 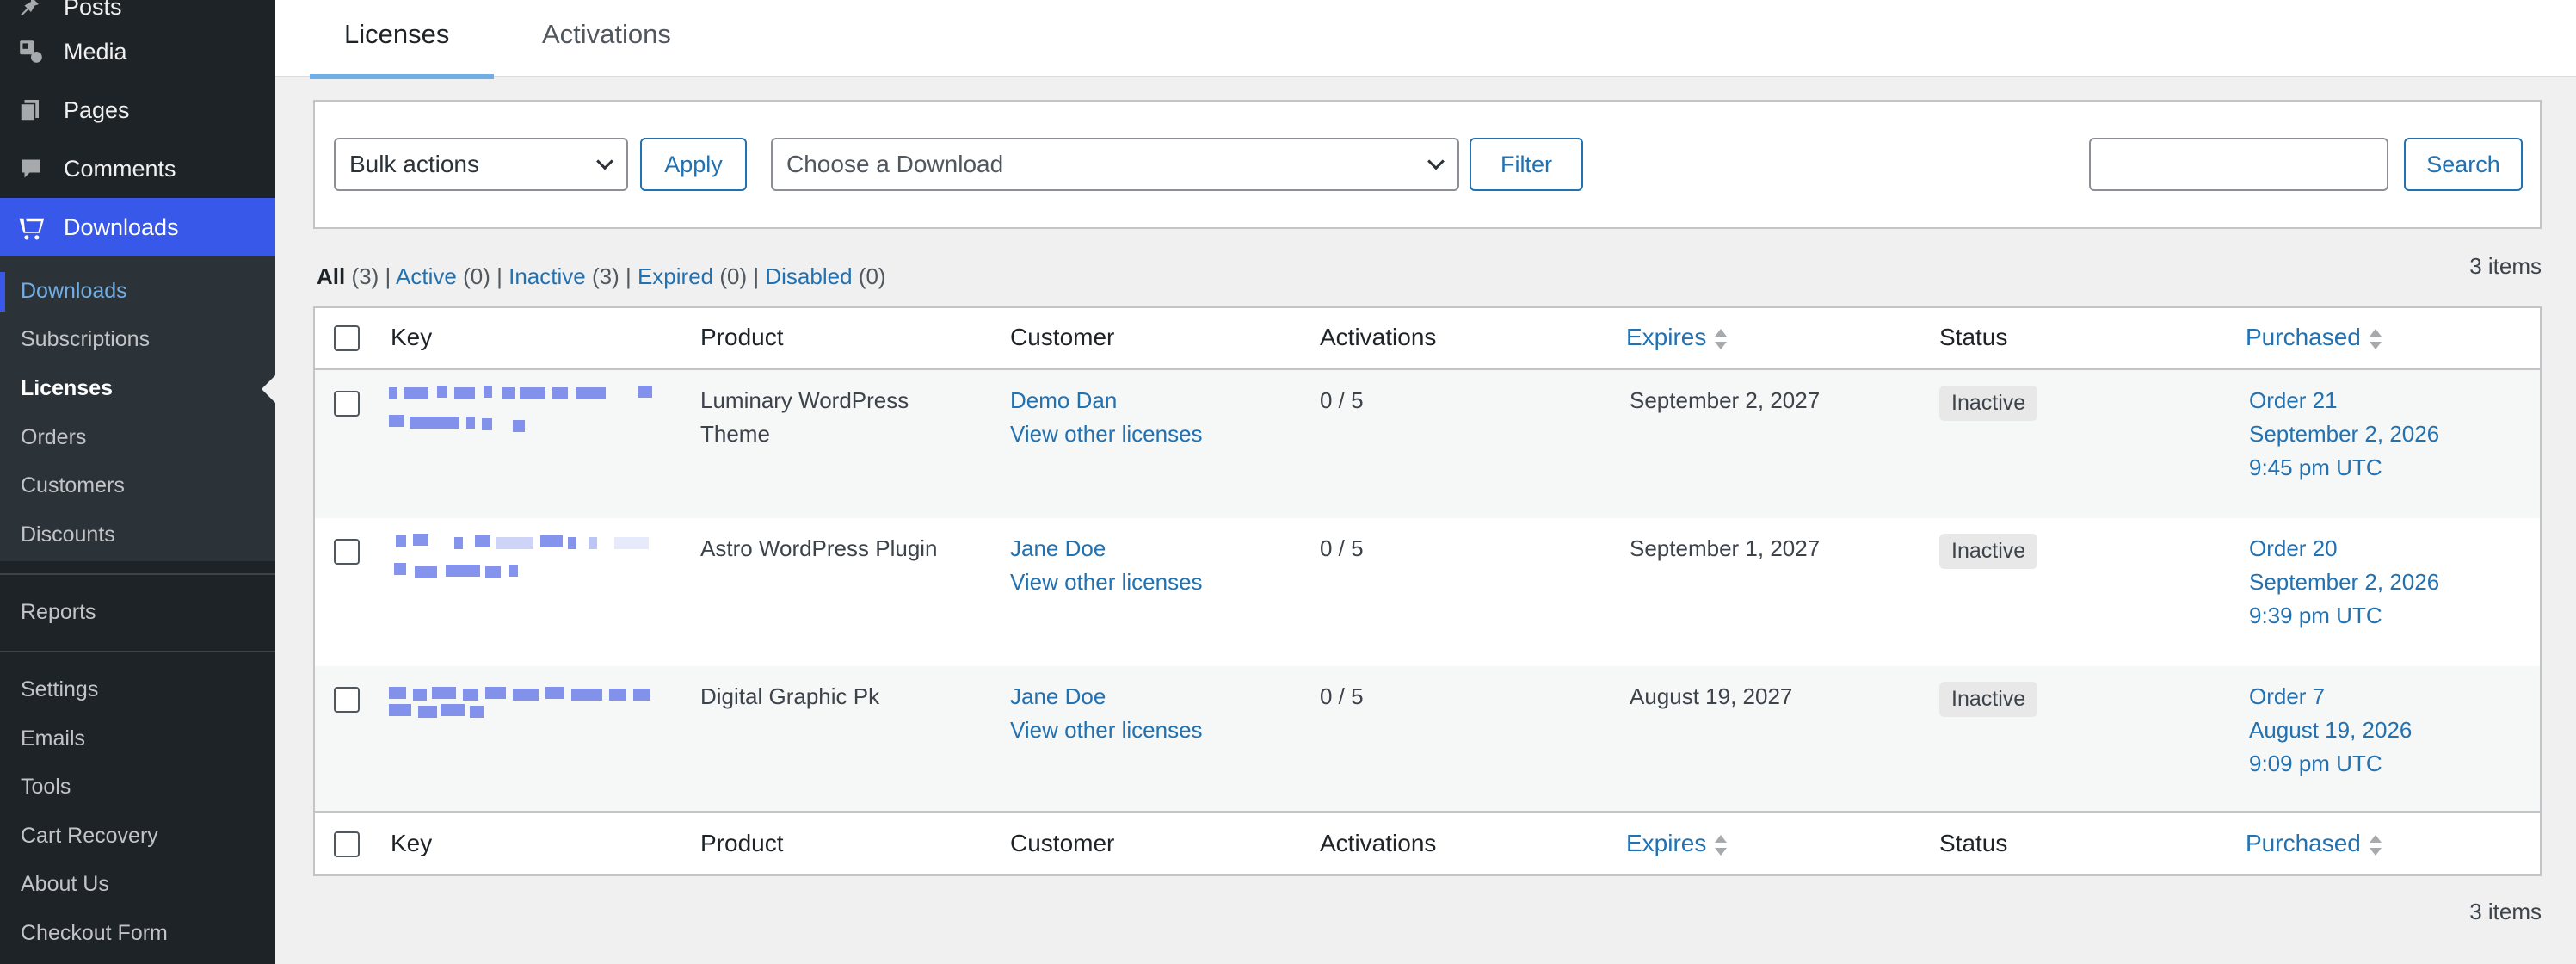 What do you see at coordinates (95, 934) in the screenshot?
I see `submenu-item-checkout-form: Checkout Form` at bounding box center [95, 934].